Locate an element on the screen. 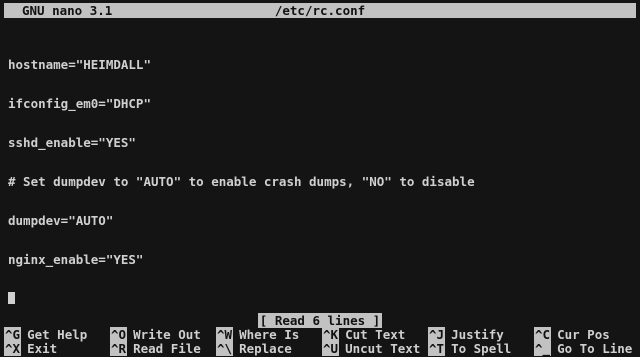  editor-line: hostname="HEIMDALL" is located at coordinates (318, 64).